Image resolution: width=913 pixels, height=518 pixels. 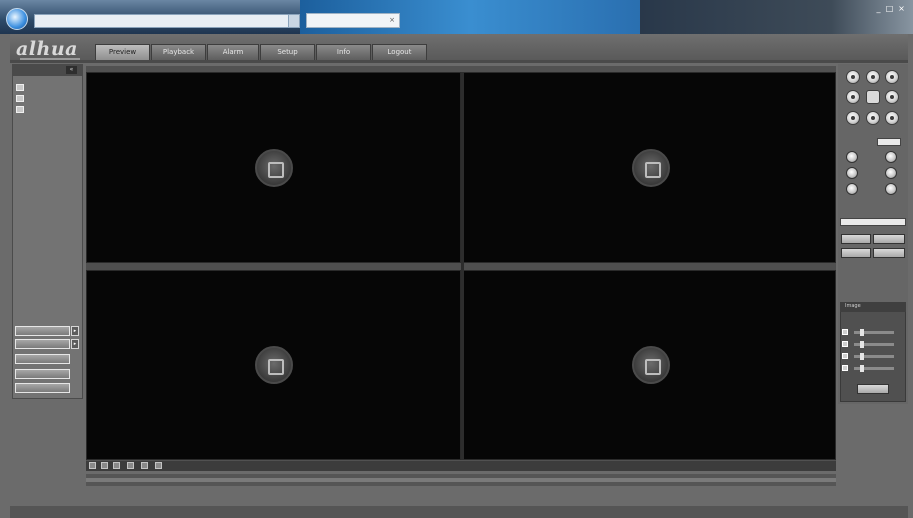 I want to click on focus-near-icon, so click(x=852, y=173).